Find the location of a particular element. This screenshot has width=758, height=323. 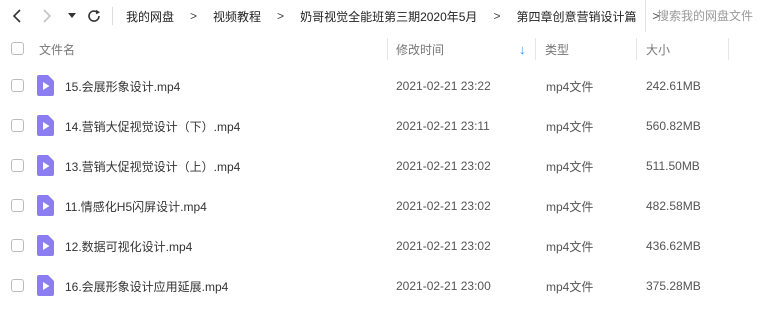

file-name: 13.营销大促视觉设计（上）.mp4 is located at coordinates (152, 166).